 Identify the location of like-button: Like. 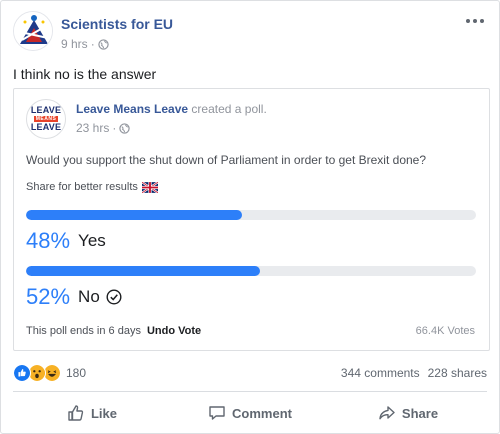
(92, 413).